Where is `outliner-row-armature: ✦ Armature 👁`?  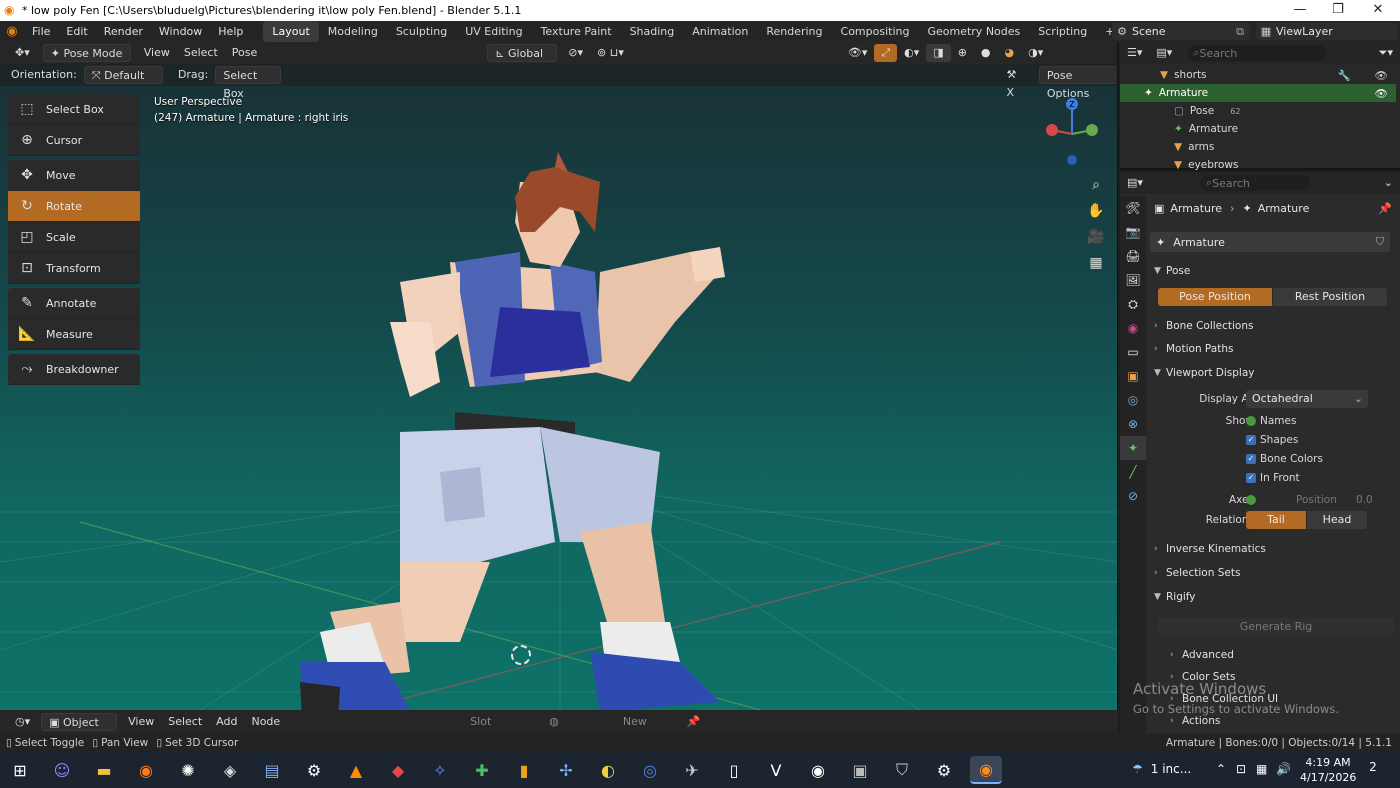
outliner-row-armature: ✦ Armature 👁 is located at coordinates (1258, 93).